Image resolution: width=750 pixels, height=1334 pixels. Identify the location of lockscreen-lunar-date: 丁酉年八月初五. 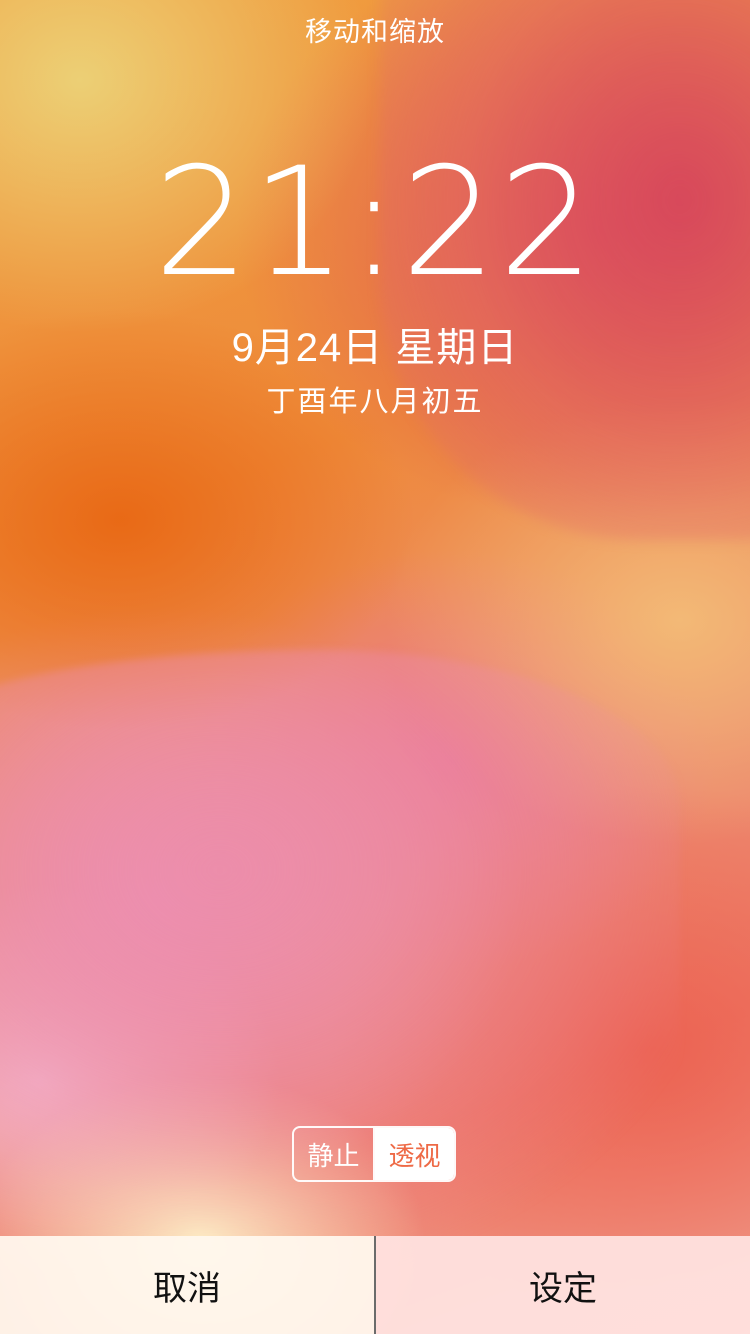
(375, 402).